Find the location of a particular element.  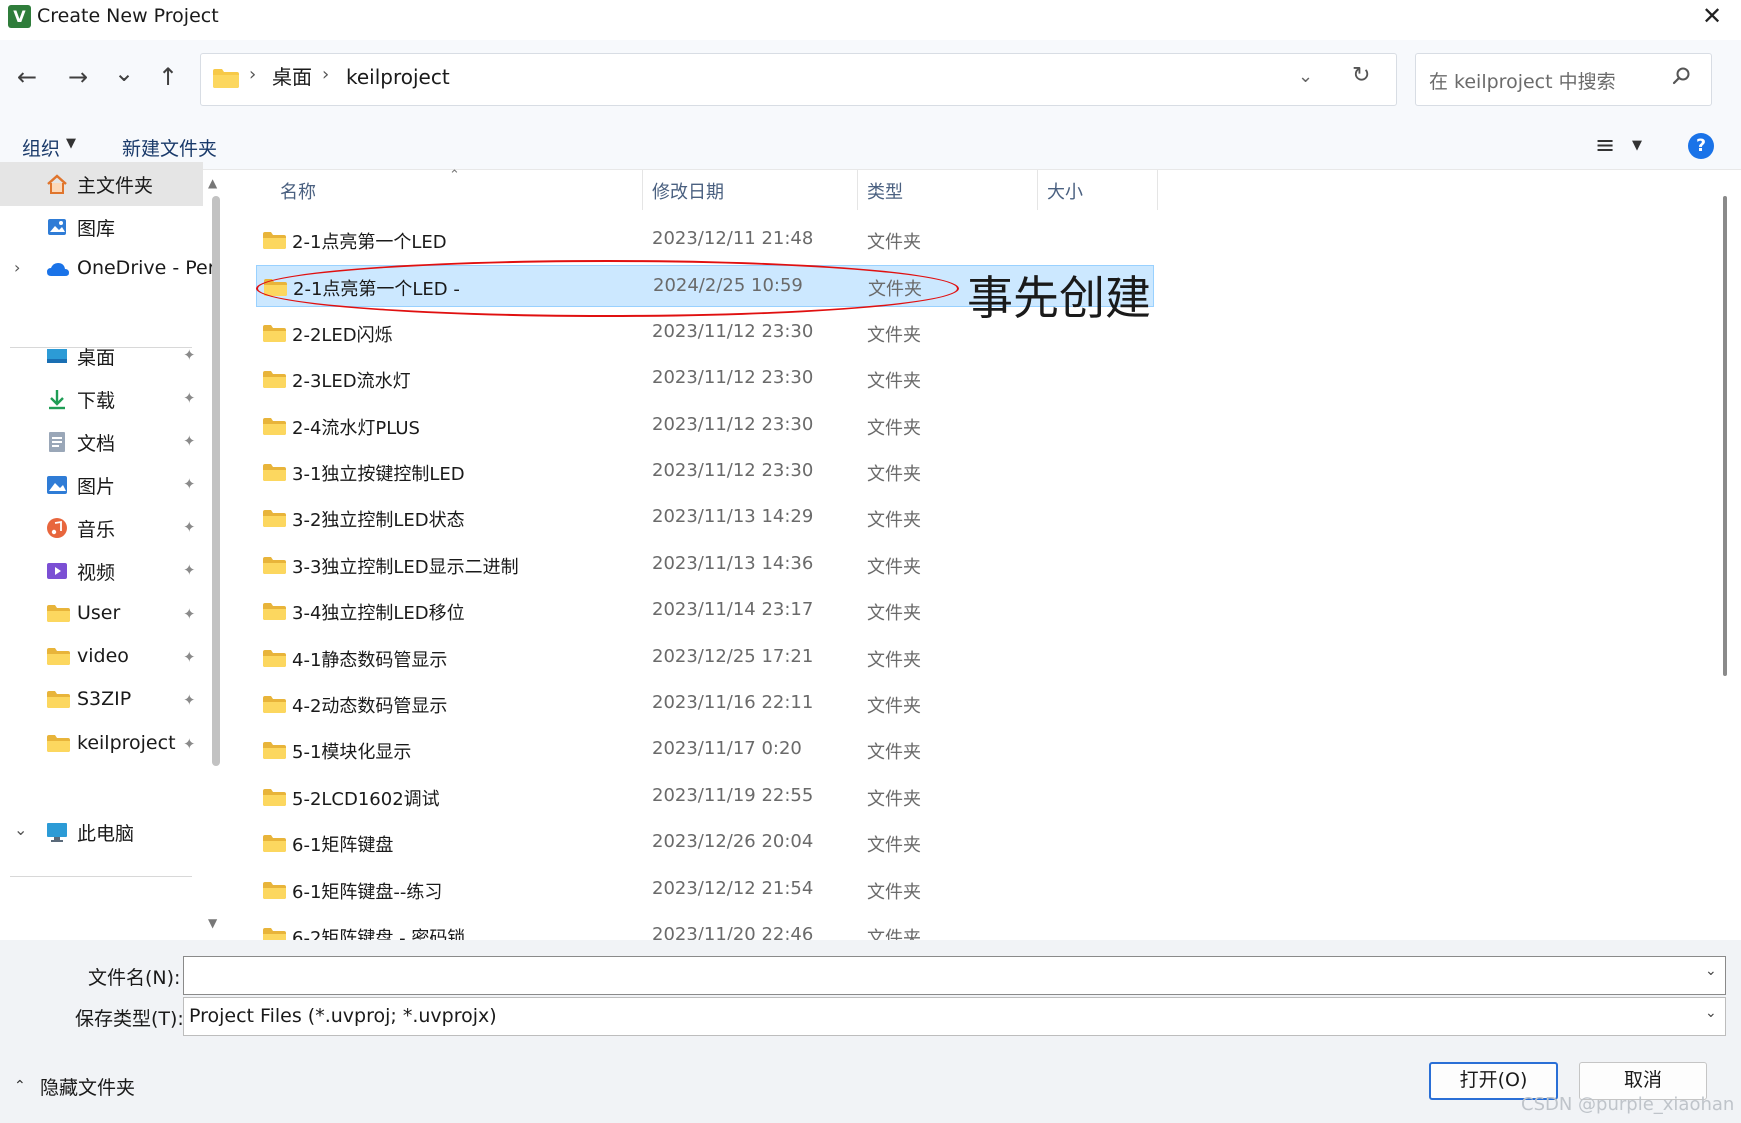

close-button: ✕ is located at coordinates (1712, 16).